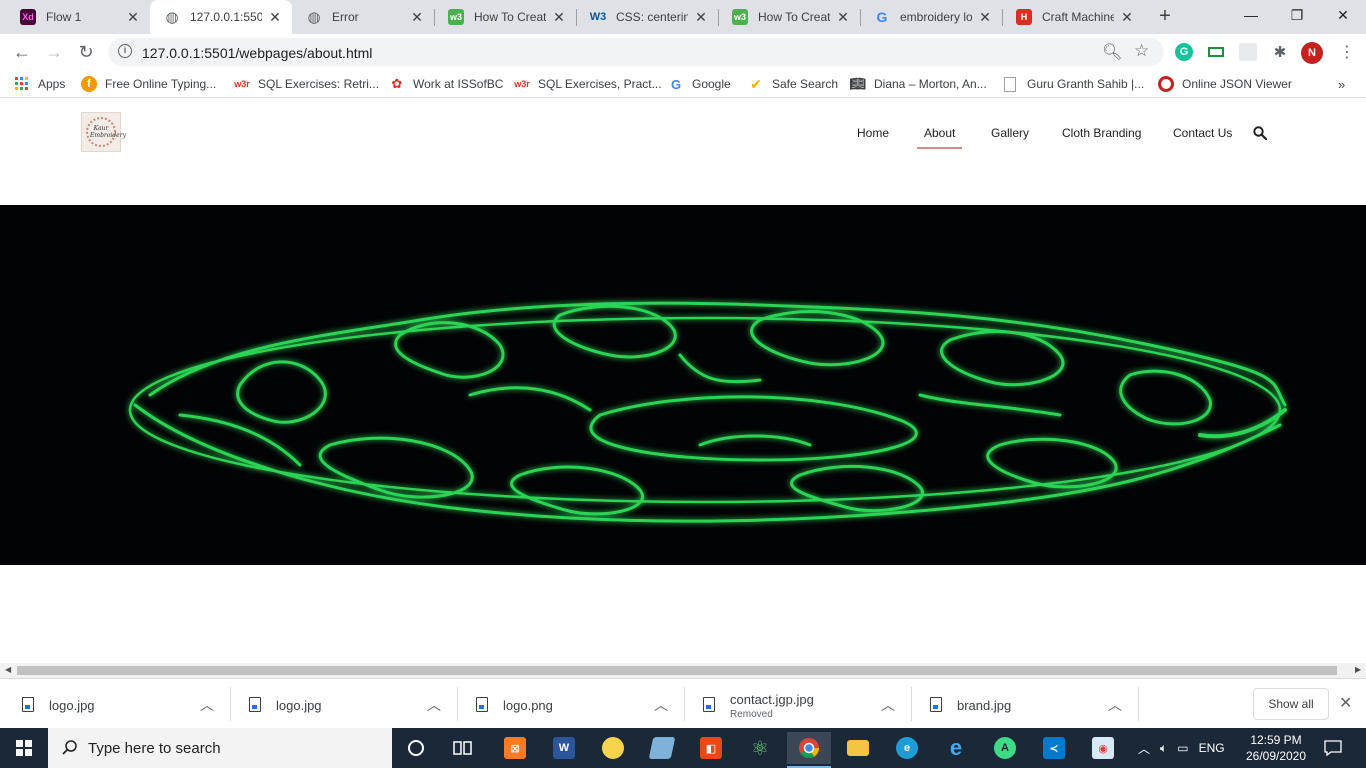  I want to click on new-tab-button: +, so click(1165, 16).